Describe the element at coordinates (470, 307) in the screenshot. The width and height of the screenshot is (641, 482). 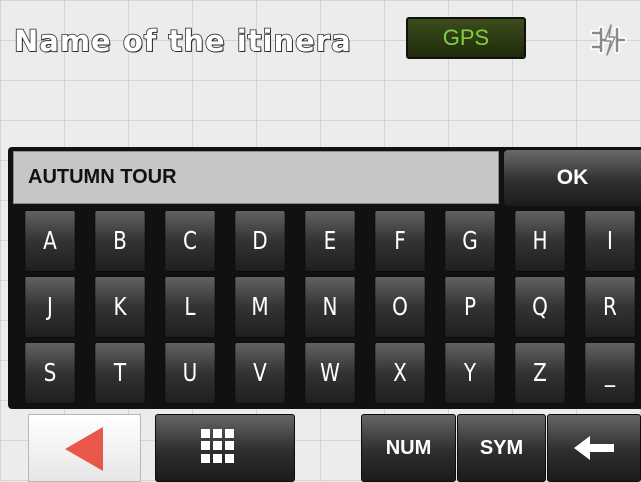
I see `key-p: P` at that location.